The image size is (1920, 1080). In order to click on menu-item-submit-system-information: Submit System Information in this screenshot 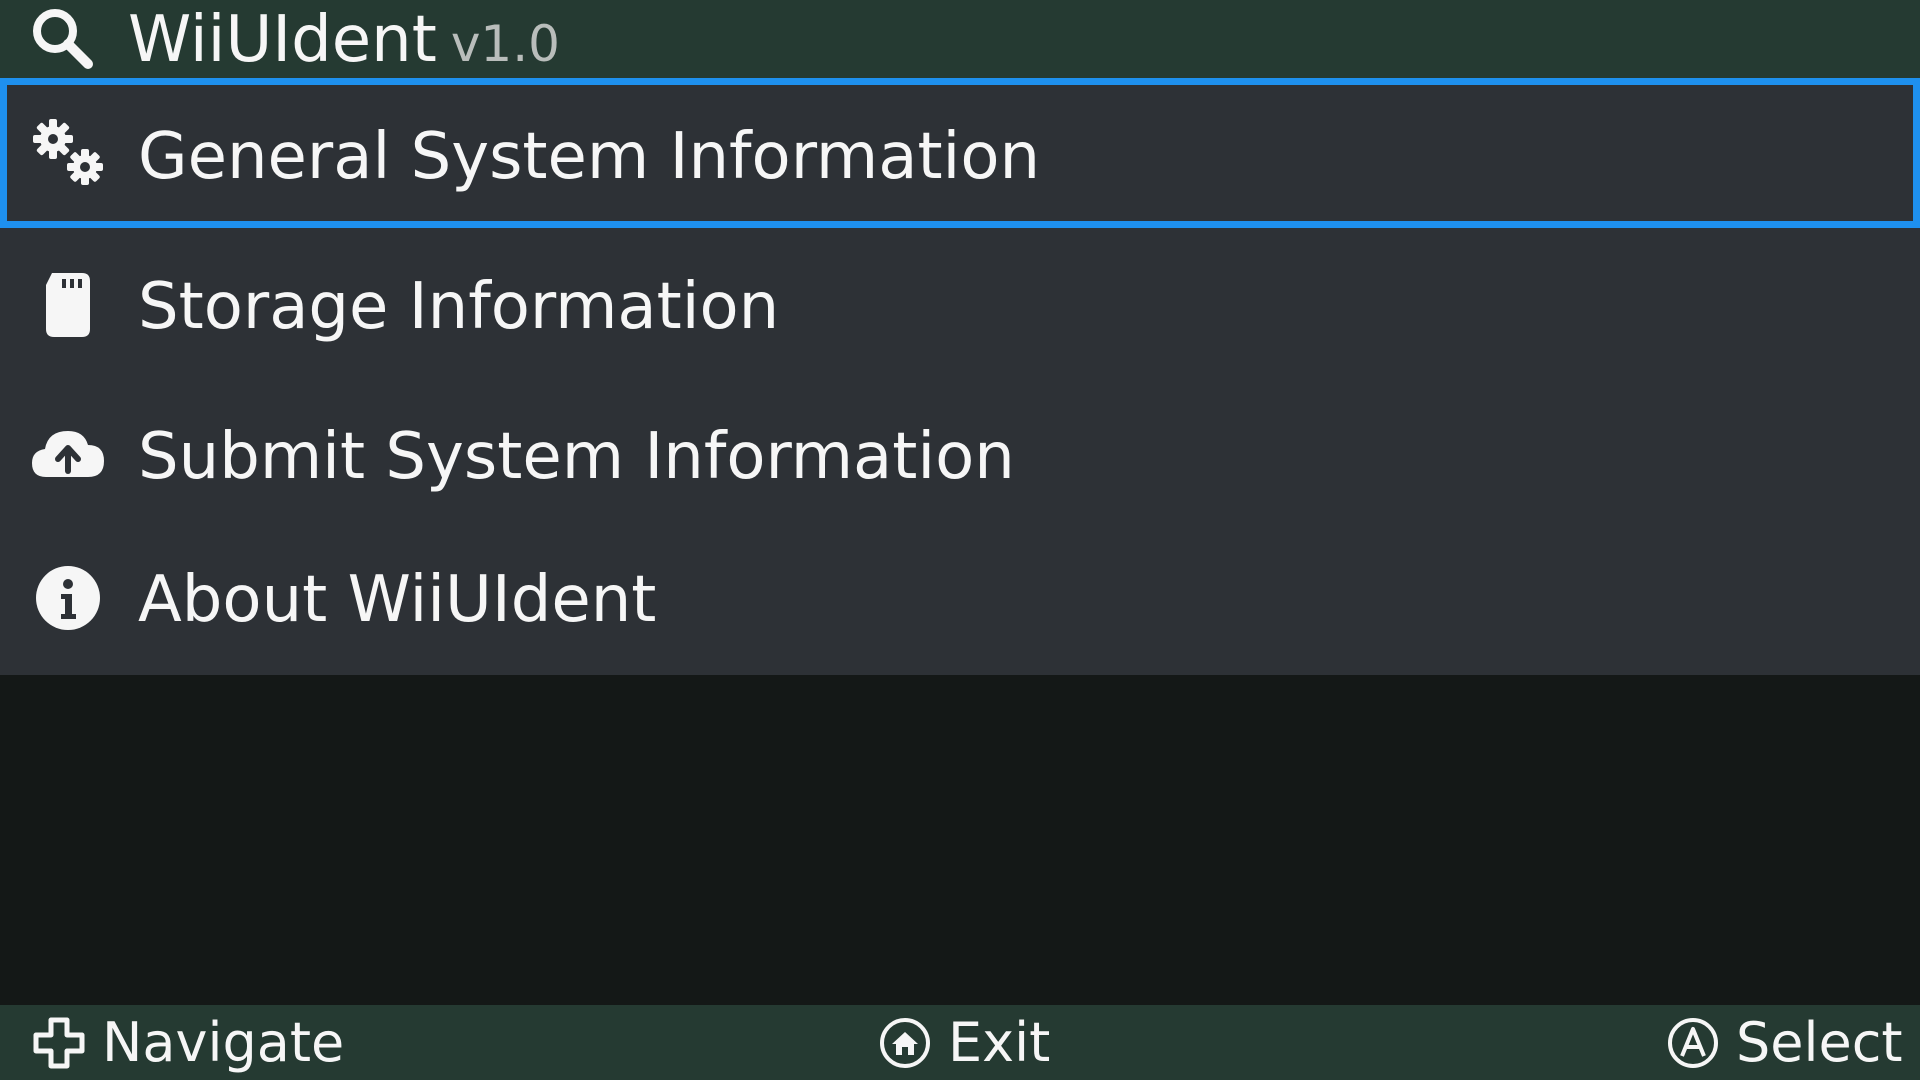, I will do `click(960, 453)`.